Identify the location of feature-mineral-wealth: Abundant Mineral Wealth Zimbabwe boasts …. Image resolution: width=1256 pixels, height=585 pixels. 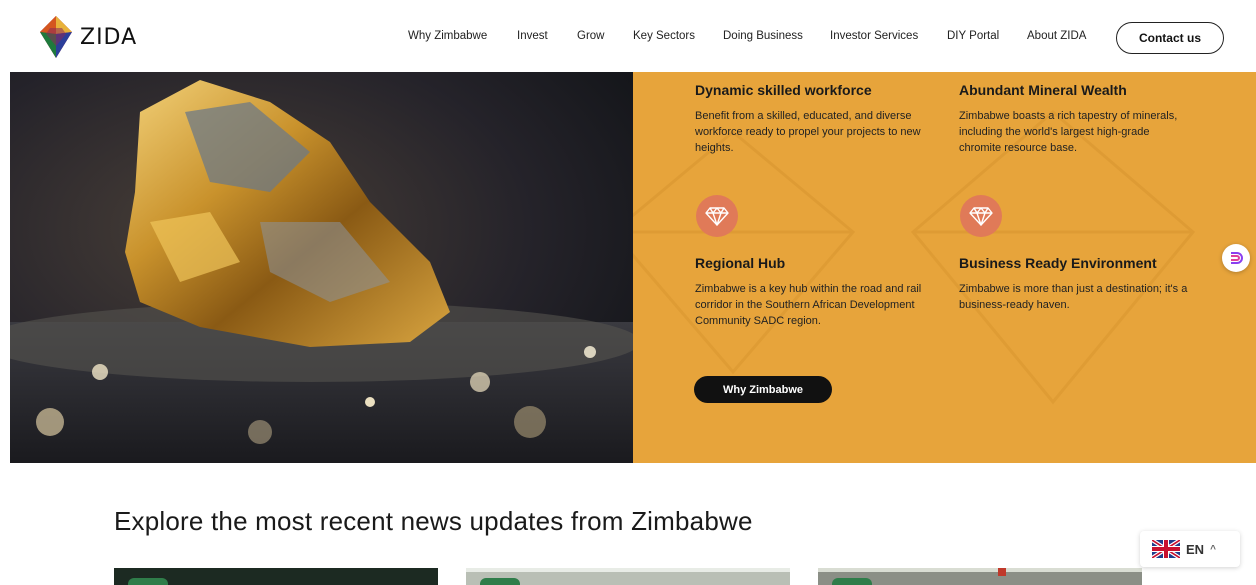
(1074, 119).